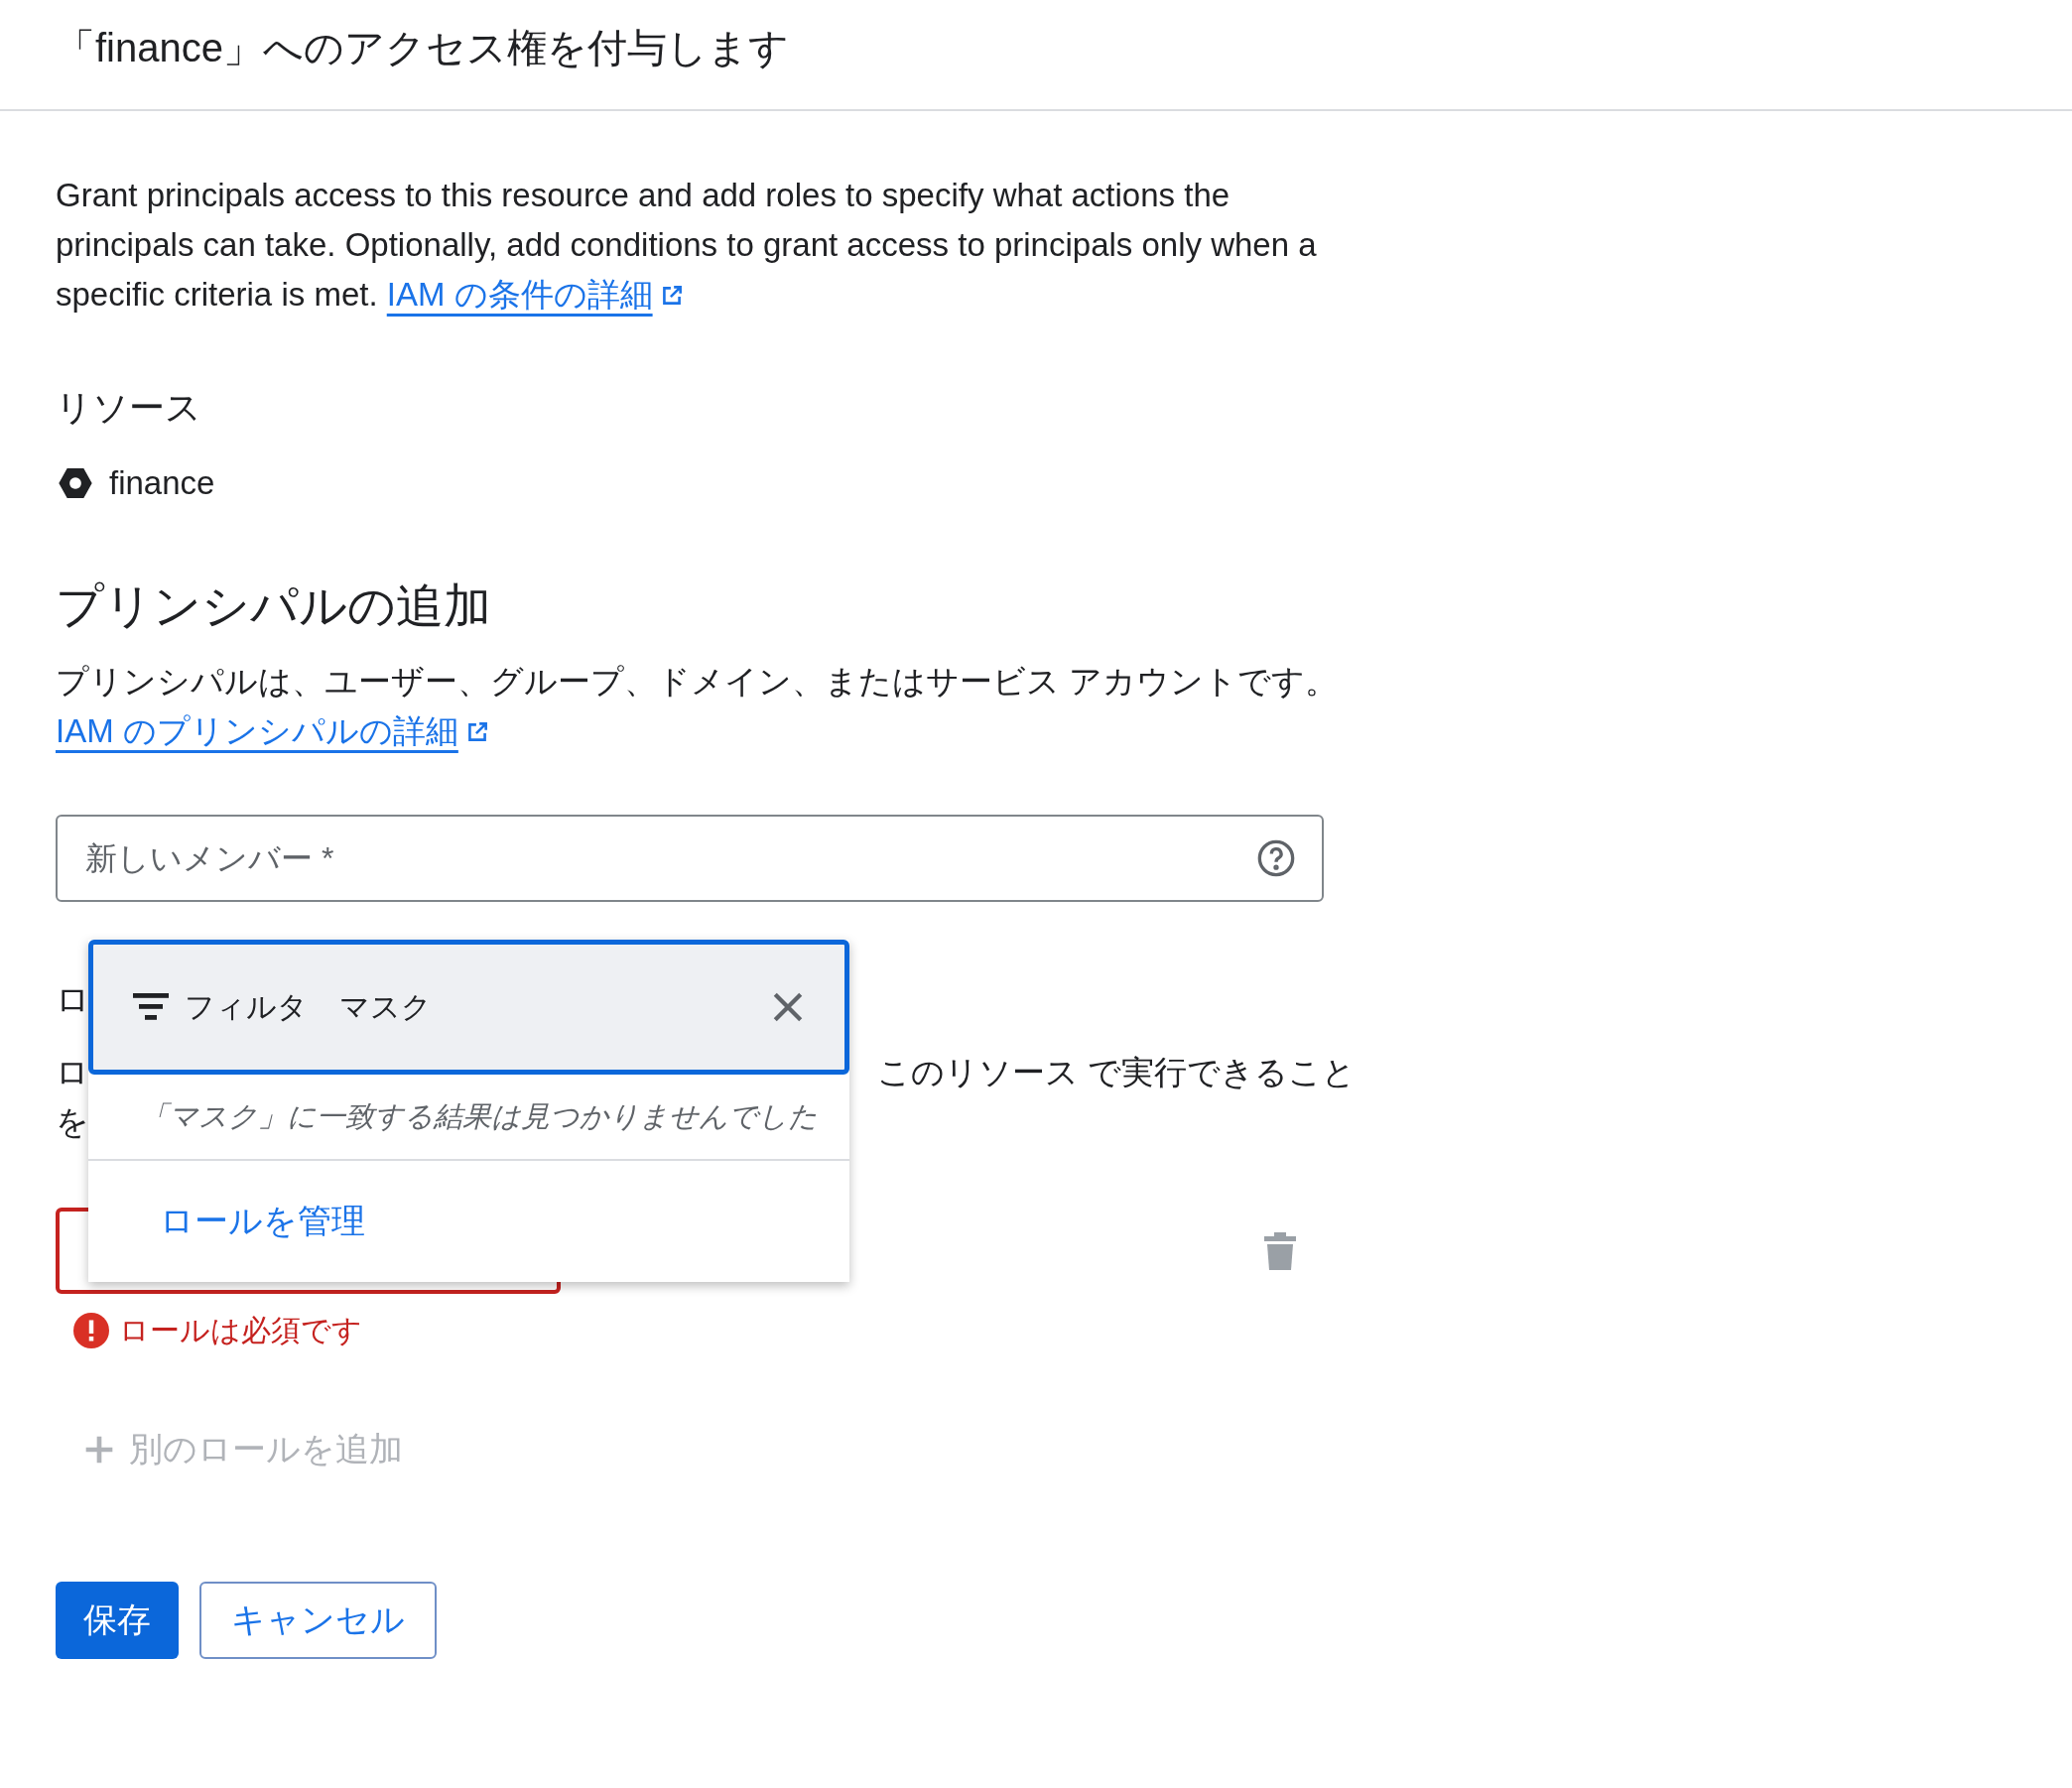 Image resolution: width=2072 pixels, height=1788 pixels. What do you see at coordinates (386, 1006) in the screenshot?
I see `filter-value: マスク` at bounding box center [386, 1006].